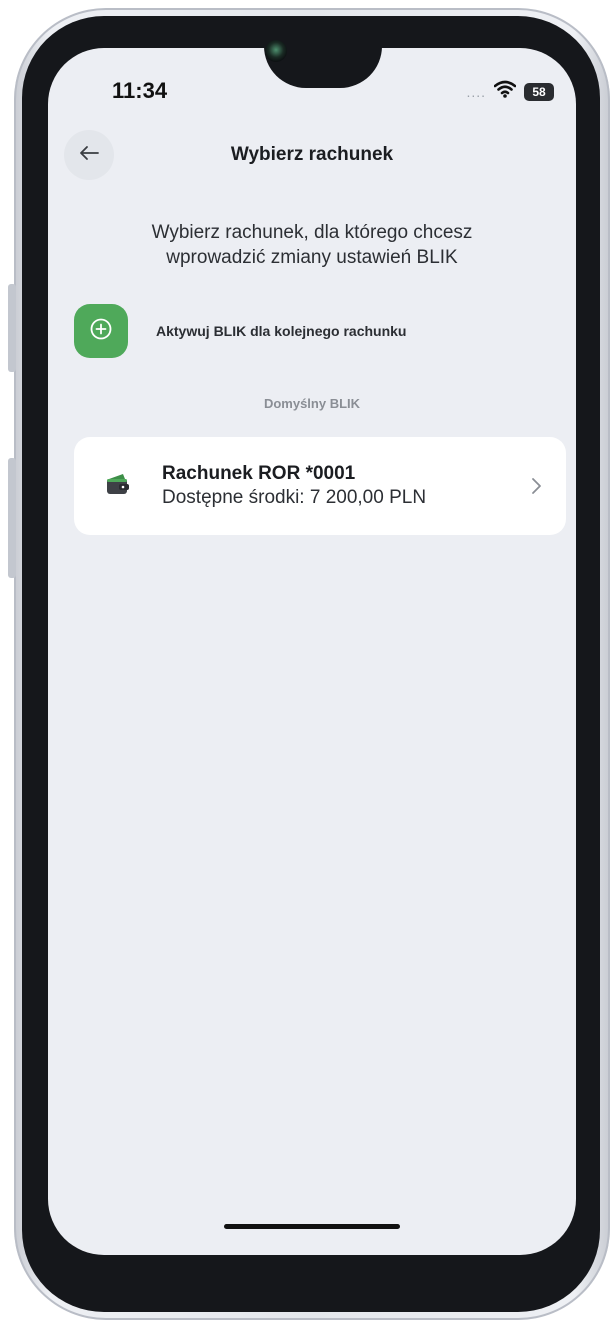  I want to click on status-icons: .... 58, so click(510, 91).